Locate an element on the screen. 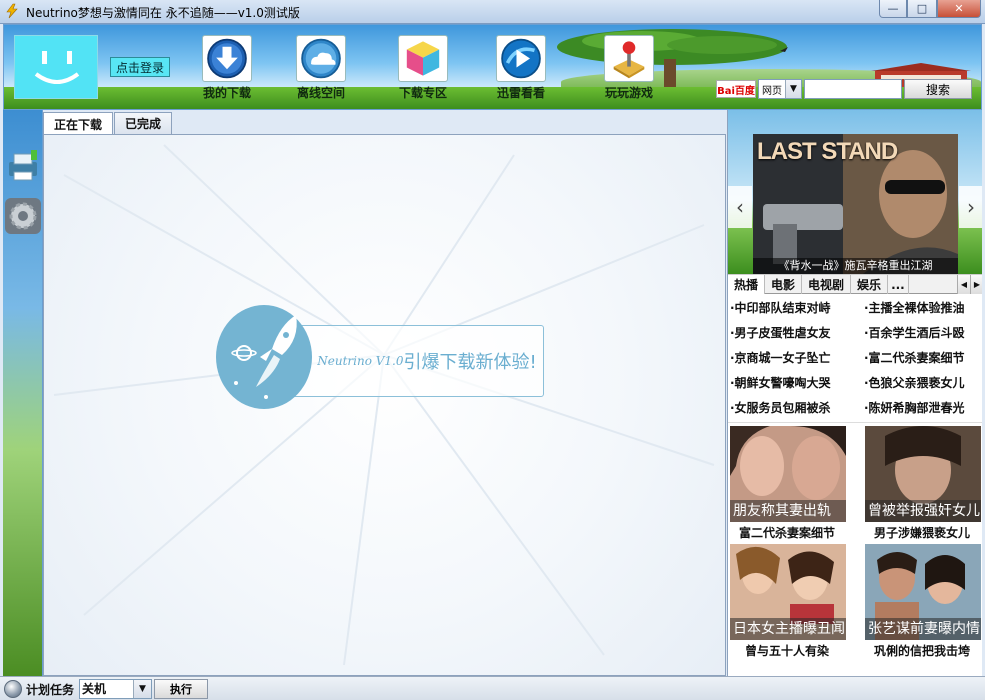 Image resolution: width=985 pixels, height=700 pixels. window-controls: — □ ✕ is located at coordinates (930, 9).